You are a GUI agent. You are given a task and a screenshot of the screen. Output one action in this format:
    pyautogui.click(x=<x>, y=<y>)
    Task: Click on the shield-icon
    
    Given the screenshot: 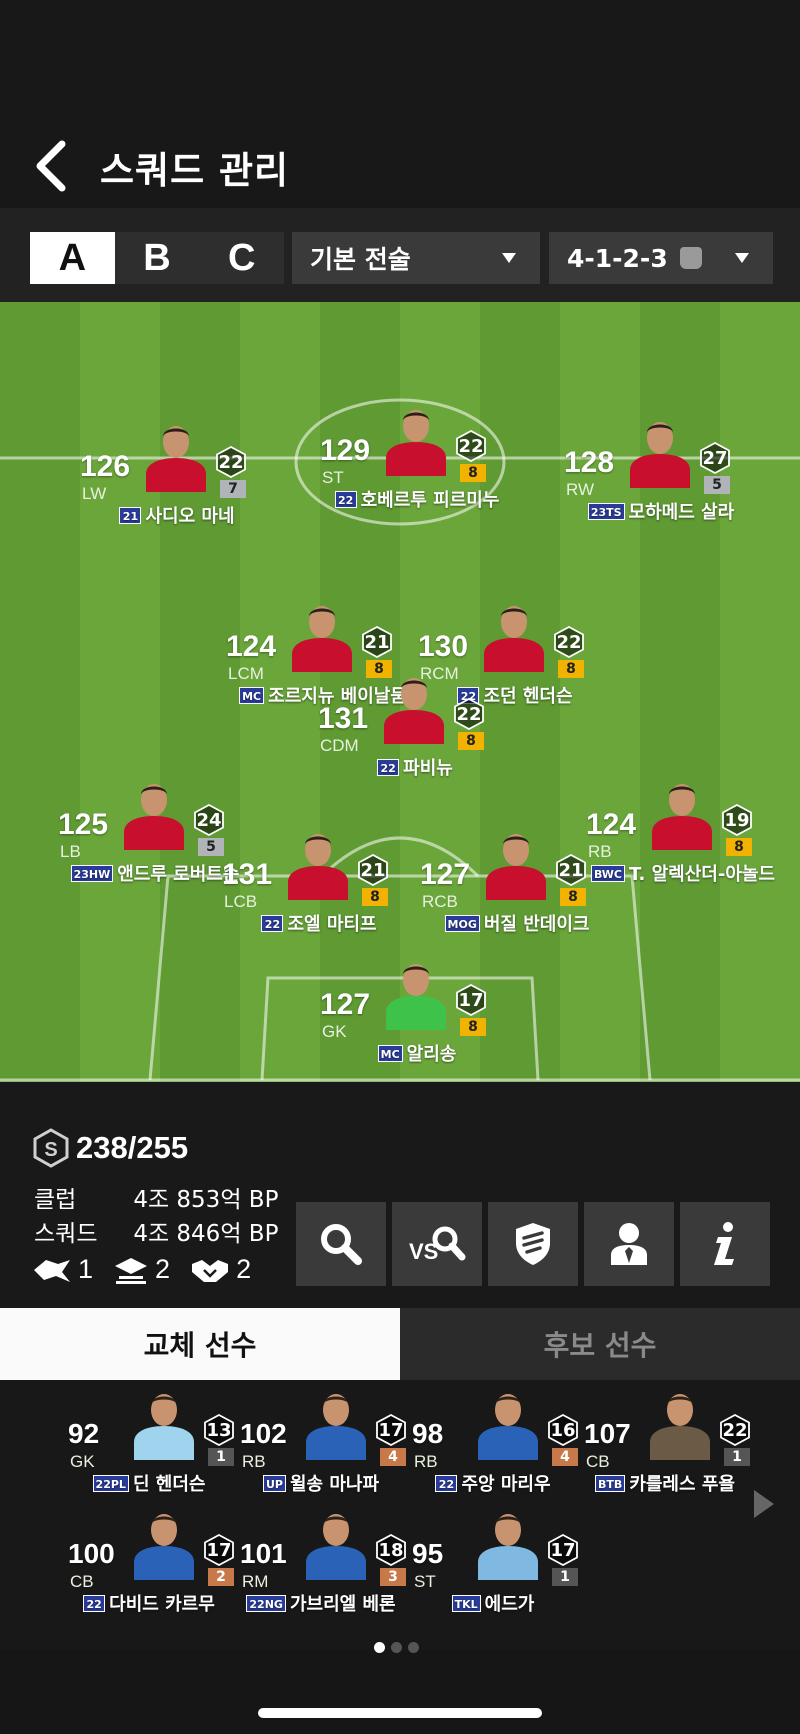 What is the action you would take?
    pyautogui.click(x=533, y=1244)
    